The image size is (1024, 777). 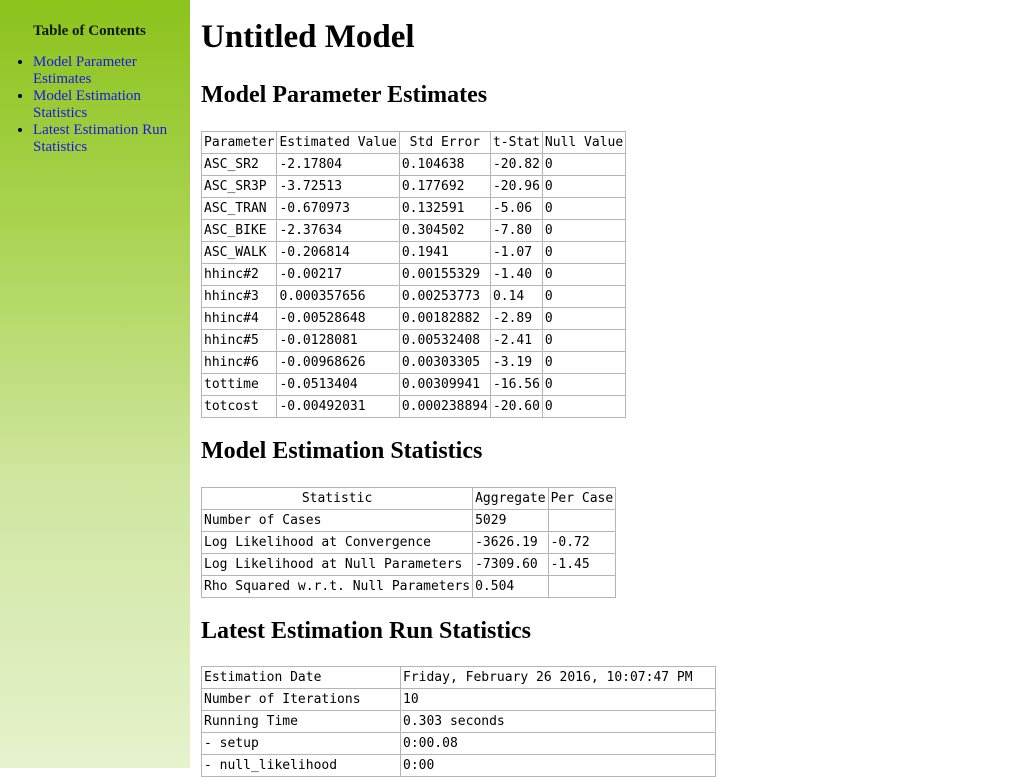 What do you see at coordinates (444, 252) in the screenshot?
I see `table-cell: 0.1941` at bounding box center [444, 252].